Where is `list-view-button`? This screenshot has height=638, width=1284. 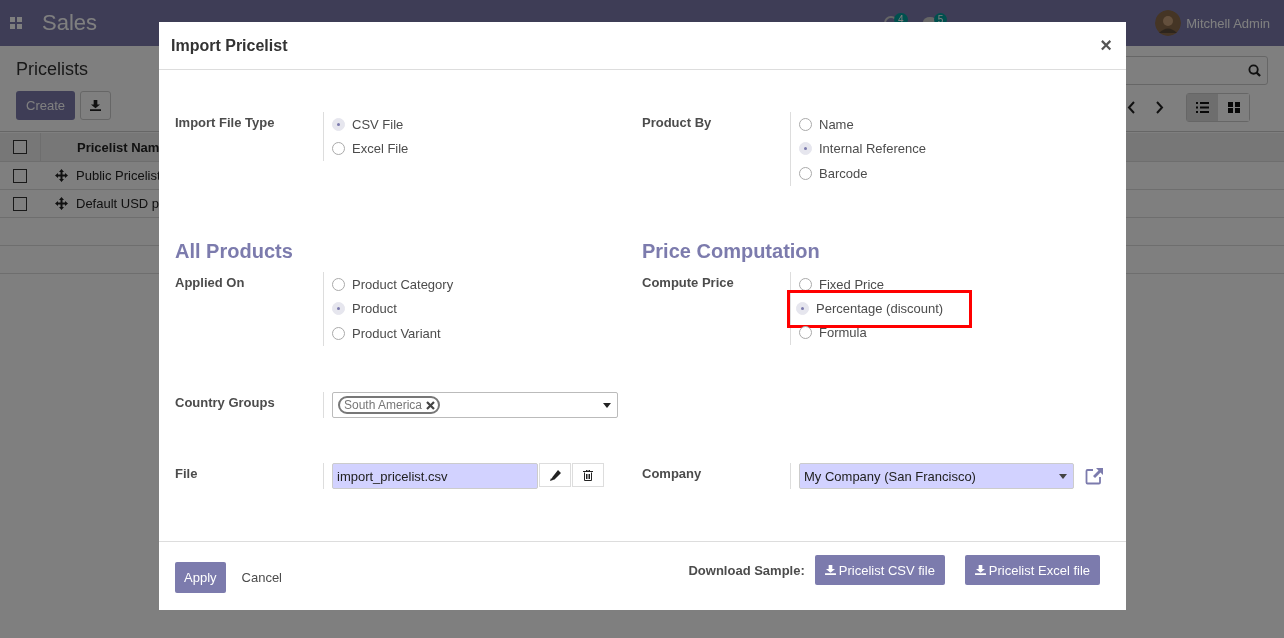 list-view-button is located at coordinates (1202, 107).